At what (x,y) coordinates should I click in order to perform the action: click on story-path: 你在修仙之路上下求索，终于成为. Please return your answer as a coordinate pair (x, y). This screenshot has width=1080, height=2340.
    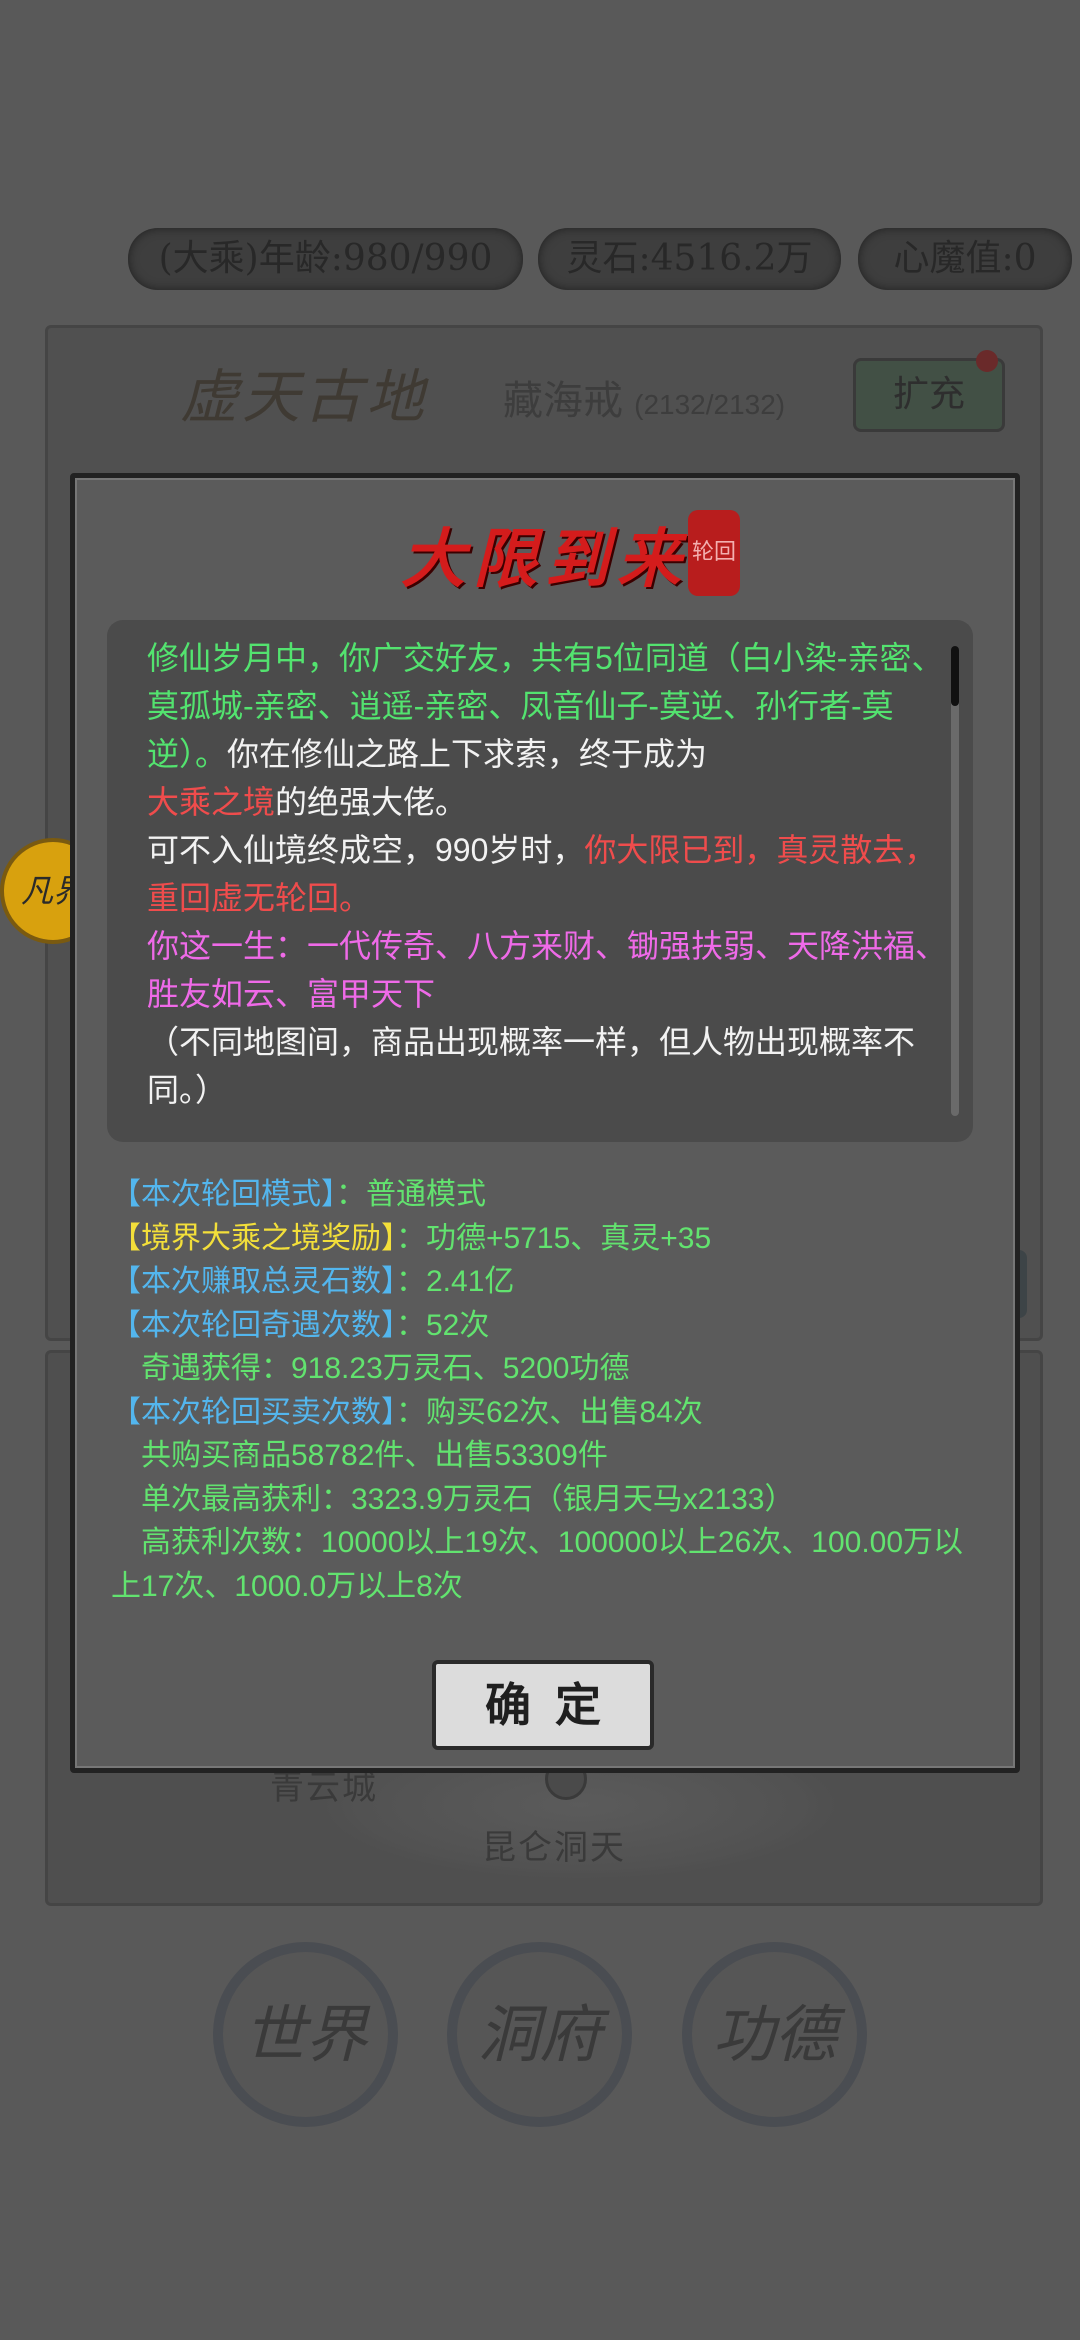
    Looking at the image, I should click on (467, 754).